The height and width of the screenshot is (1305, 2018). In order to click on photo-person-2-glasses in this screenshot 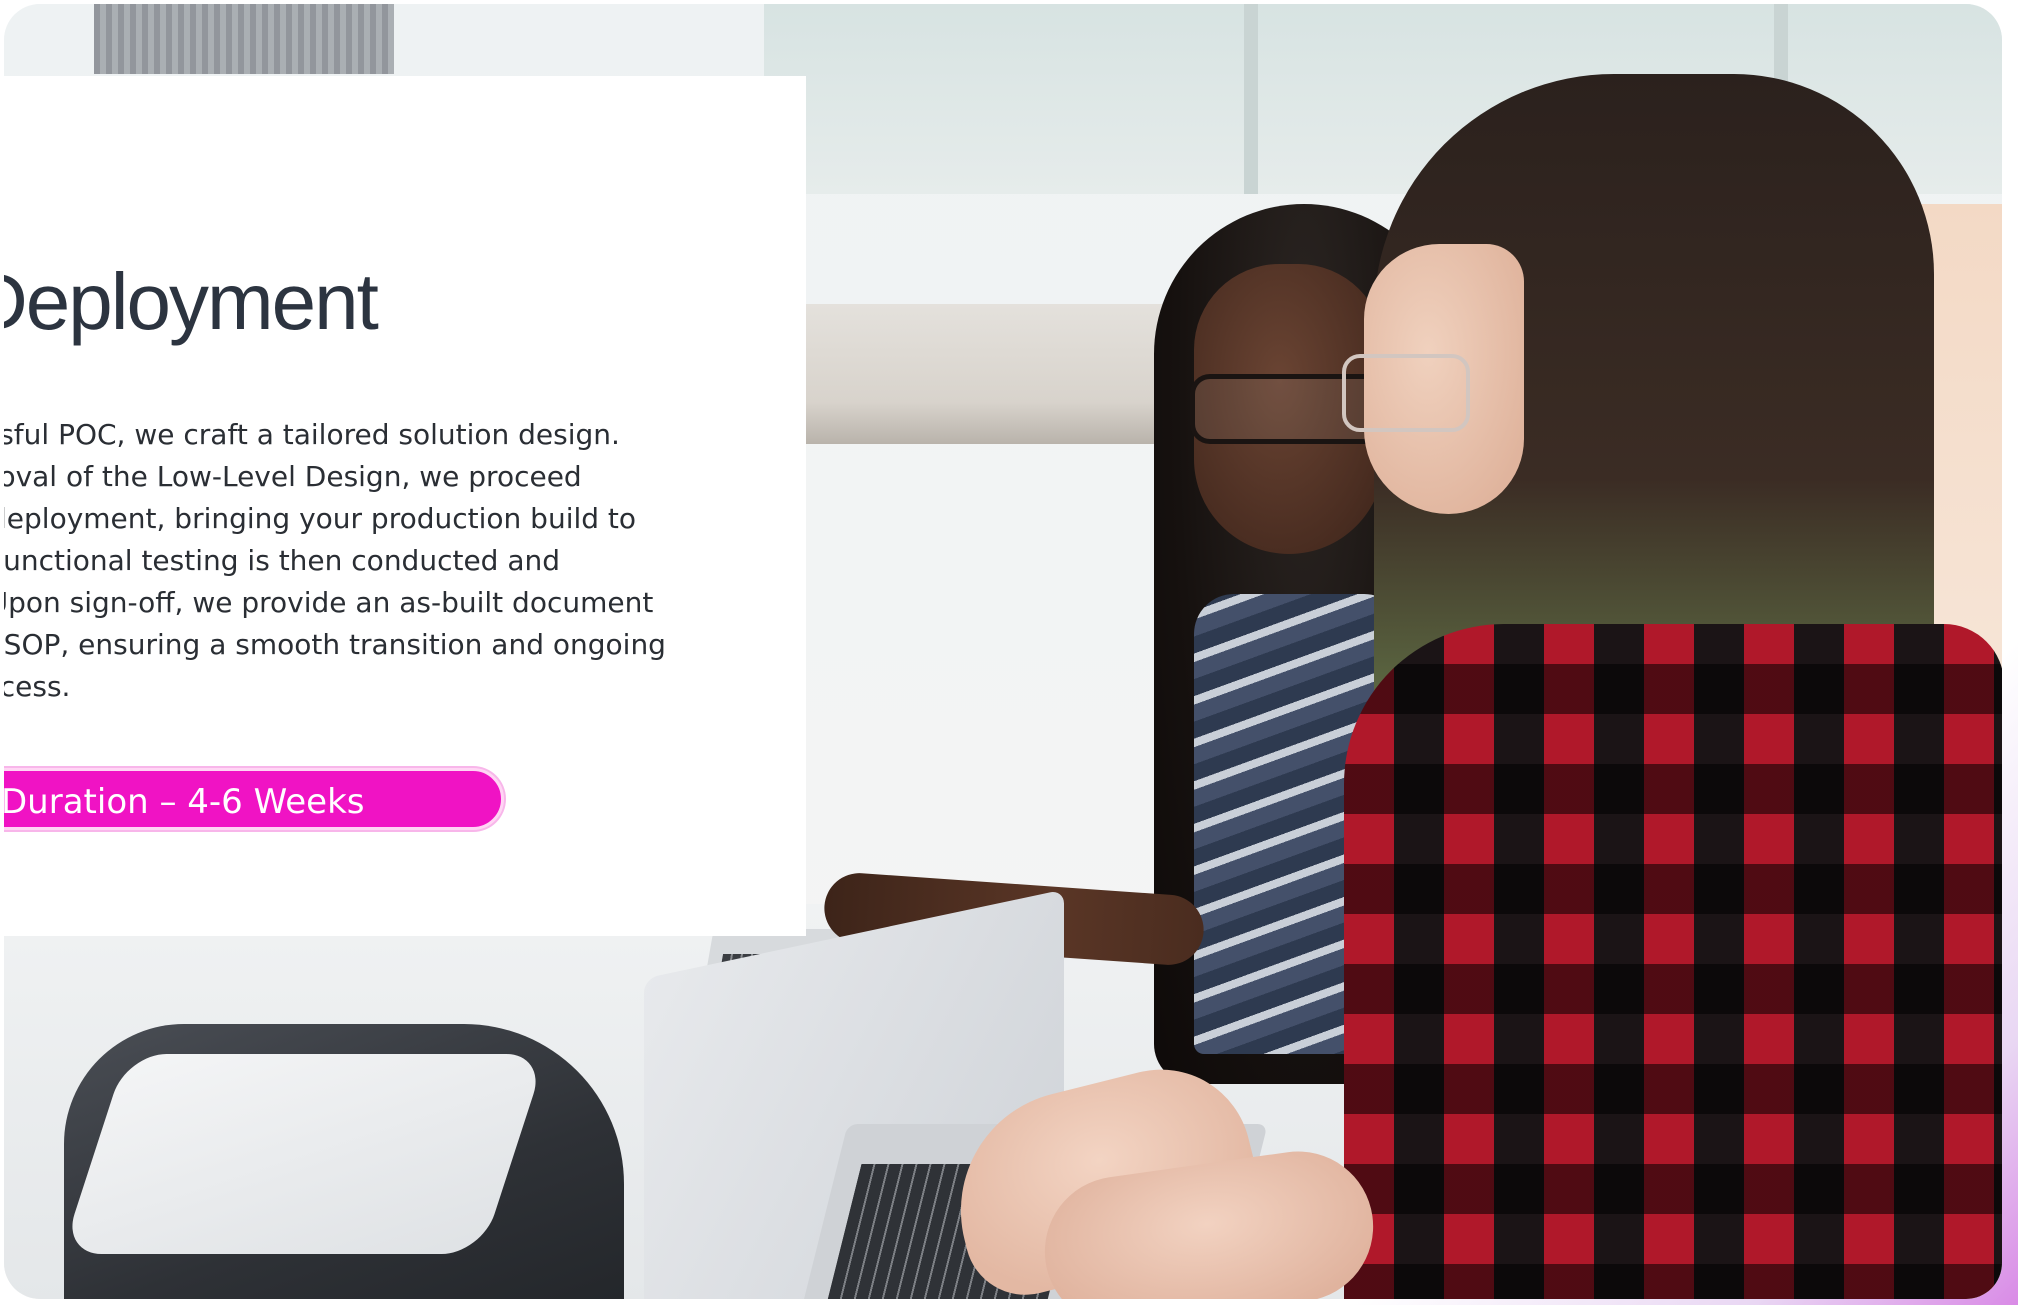, I will do `click(1406, 393)`.